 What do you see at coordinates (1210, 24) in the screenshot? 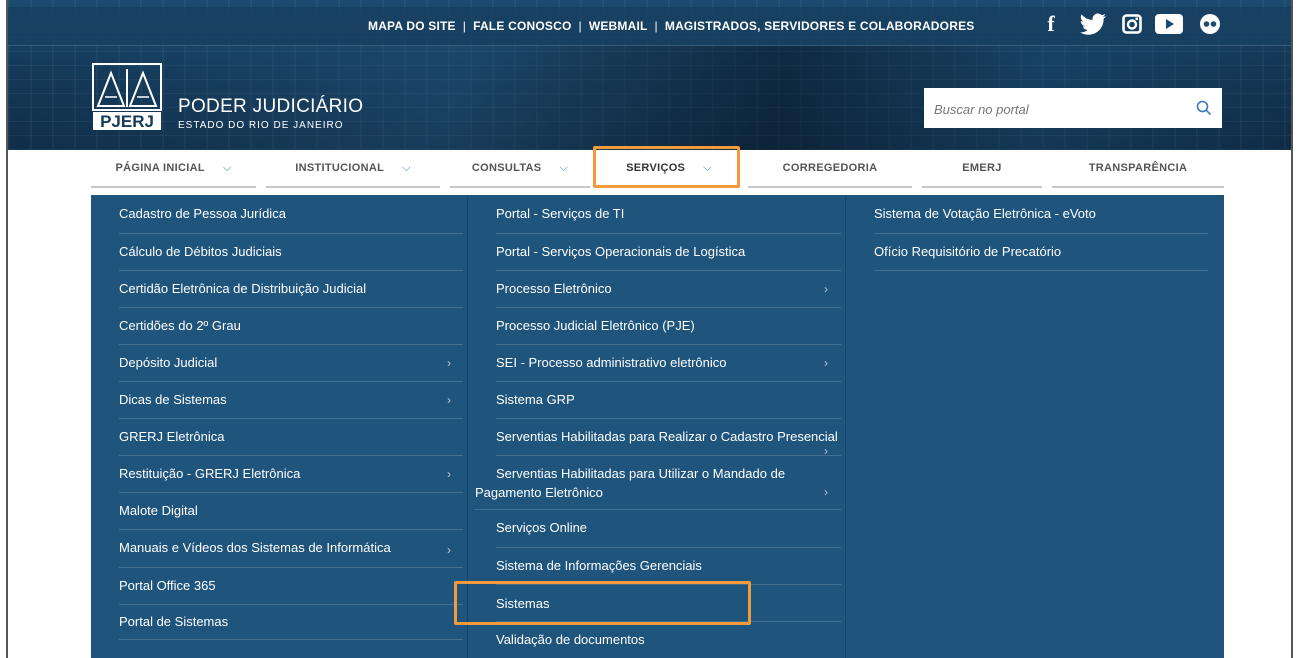
I see `flickr-icon` at bounding box center [1210, 24].